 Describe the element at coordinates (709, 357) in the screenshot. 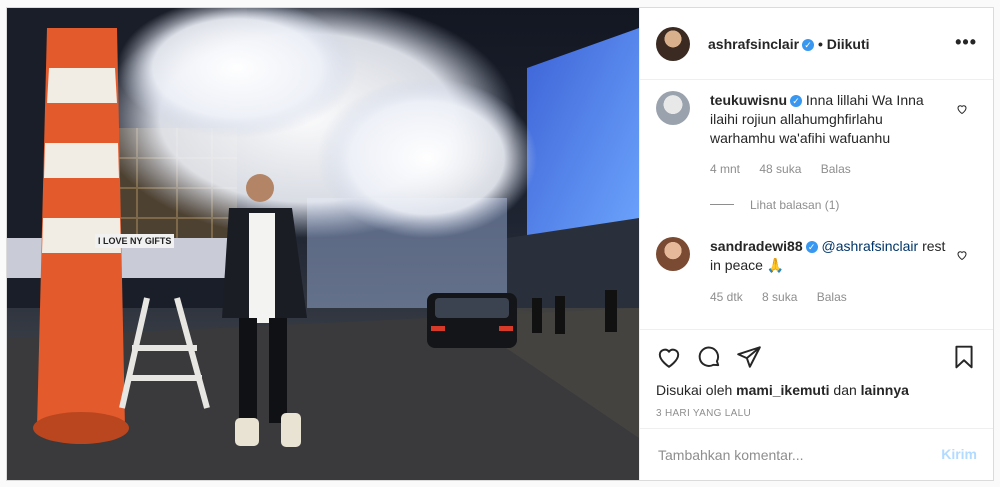

I see `comment-bubble-icon` at that location.